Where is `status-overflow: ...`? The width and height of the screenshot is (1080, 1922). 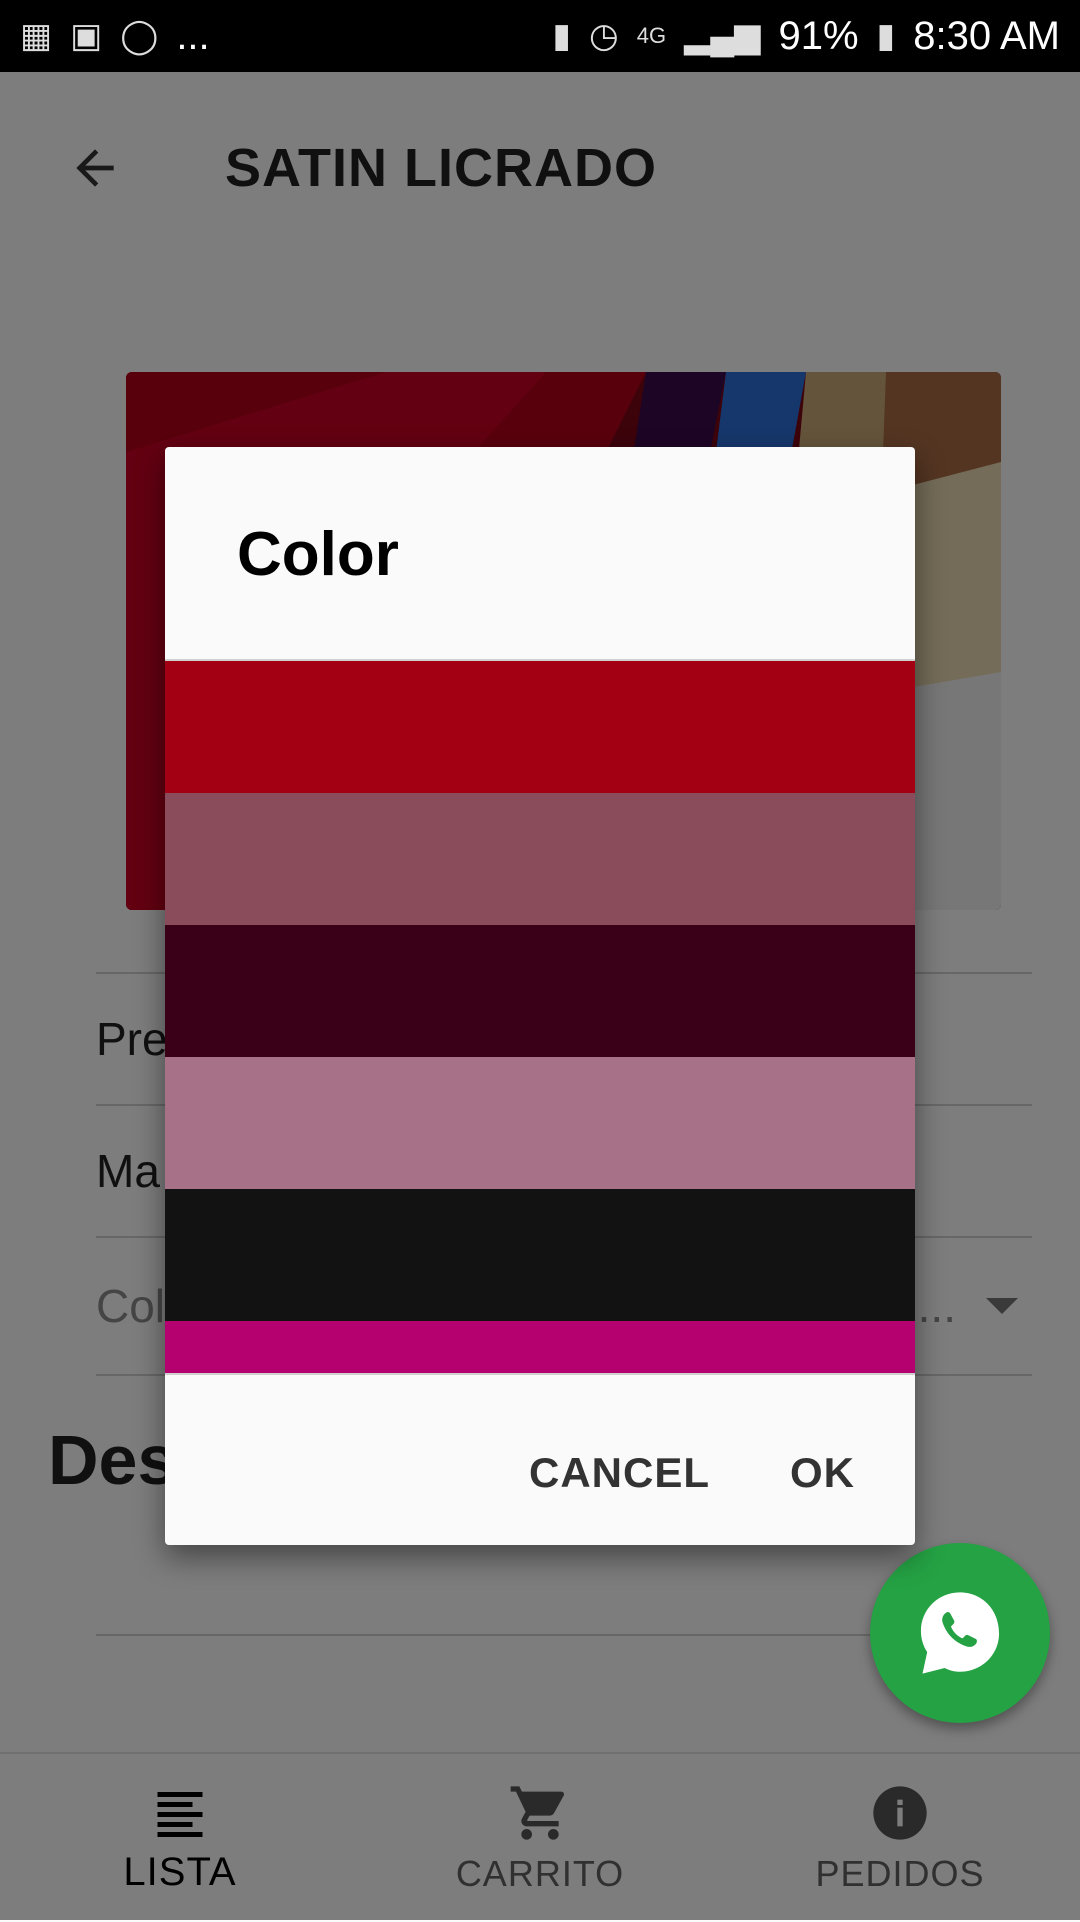
status-overflow: ... is located at coordinates (193, 35).